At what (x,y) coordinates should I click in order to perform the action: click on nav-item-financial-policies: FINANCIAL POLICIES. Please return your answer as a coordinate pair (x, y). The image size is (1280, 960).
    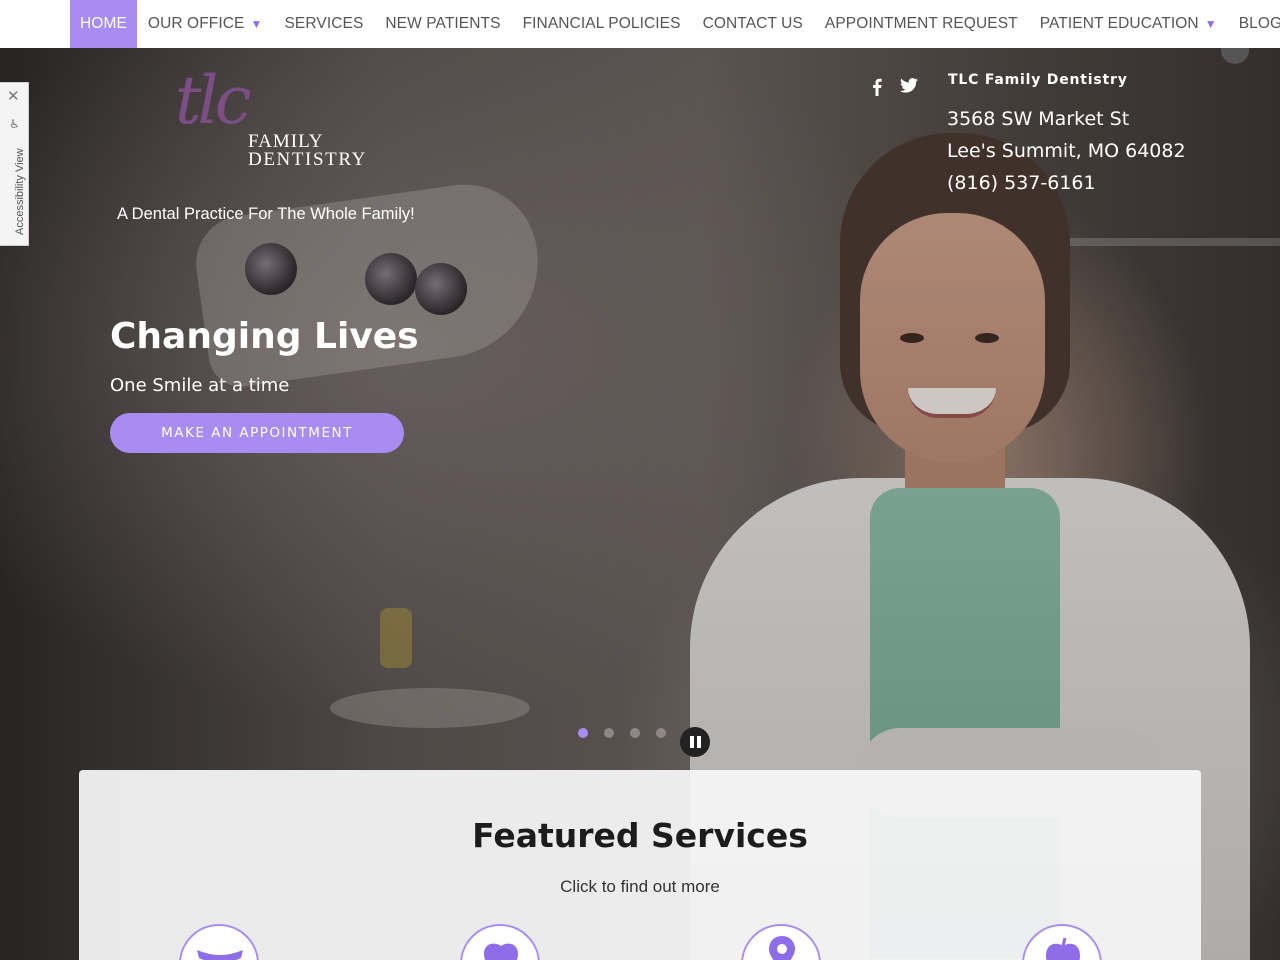
    Looking at the image, I should click on (602, 24).